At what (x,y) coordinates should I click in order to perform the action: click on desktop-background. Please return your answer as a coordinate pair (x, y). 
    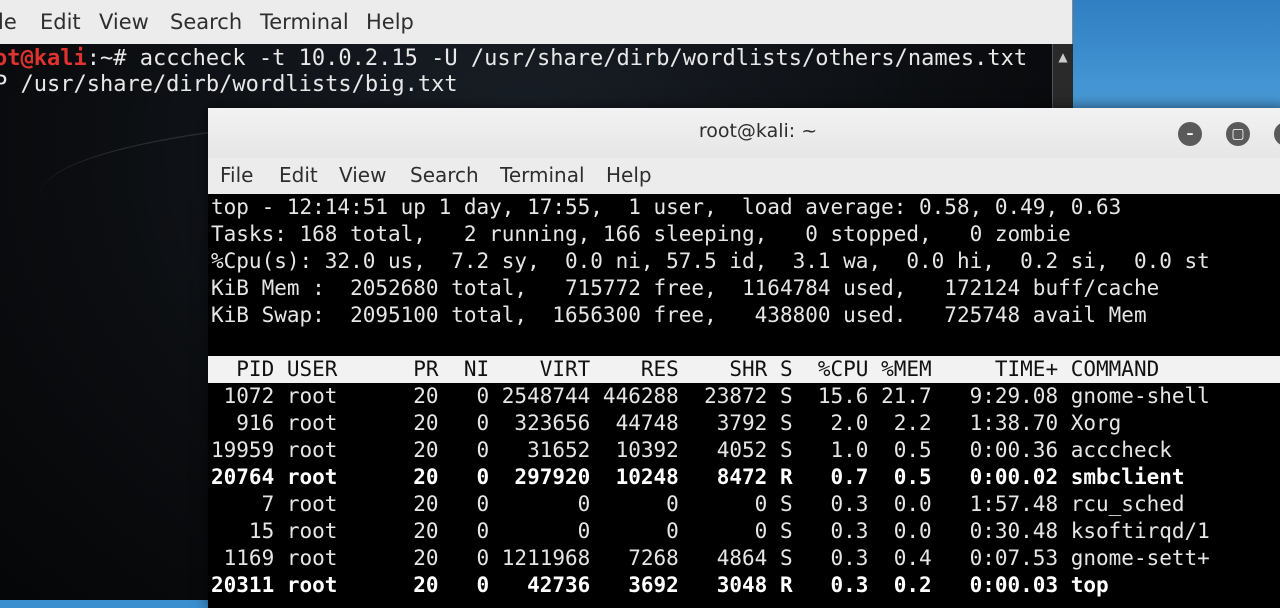
    Looking at the image, I should click on (1175, 55).